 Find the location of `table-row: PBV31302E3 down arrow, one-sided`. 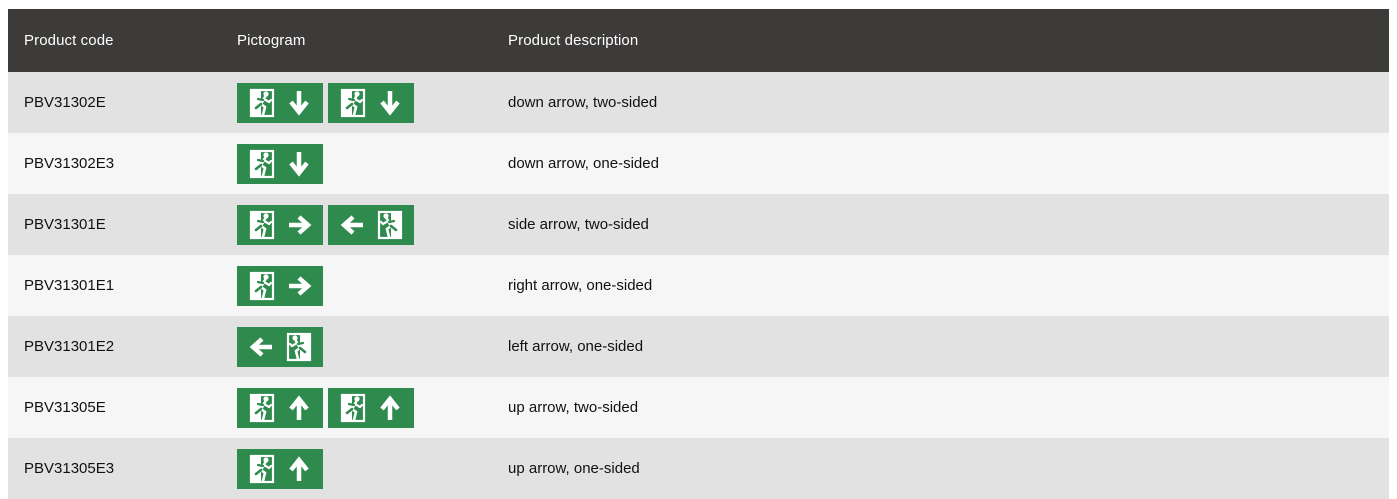

table-row: PBV31302E3 down arrow, one-sided is located at coordinates (698, 163).